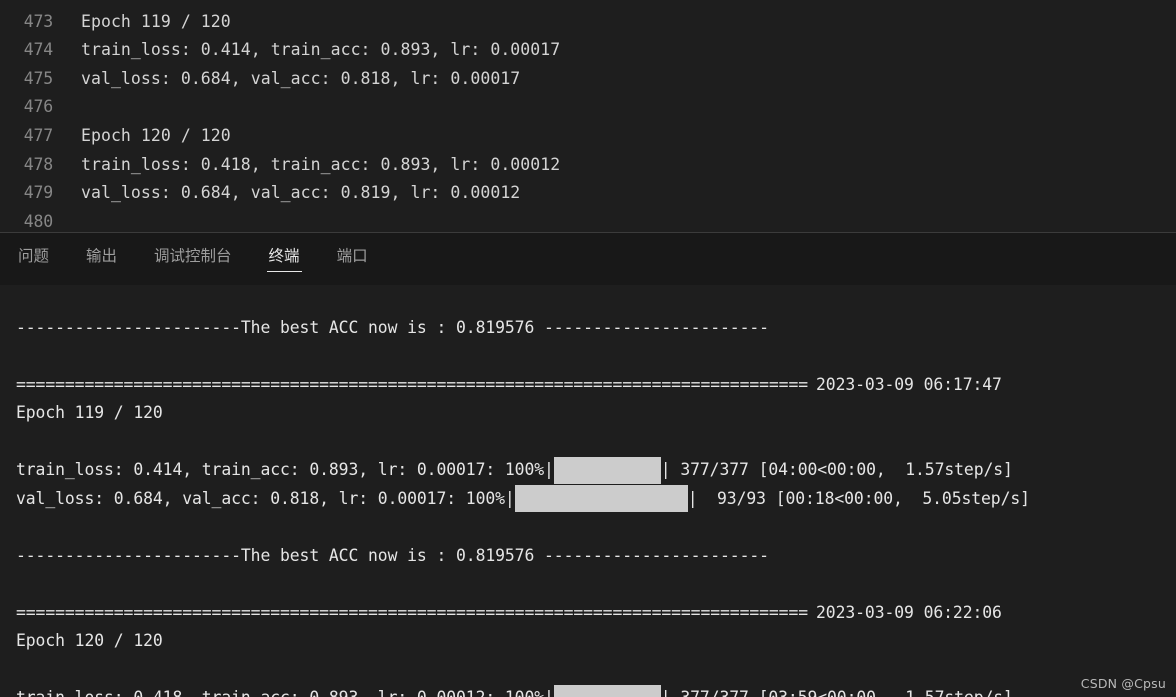 This screenshot has width=1176, height=697. I want to click on panel-tab-2: 调试控制台, so click(193, 255).